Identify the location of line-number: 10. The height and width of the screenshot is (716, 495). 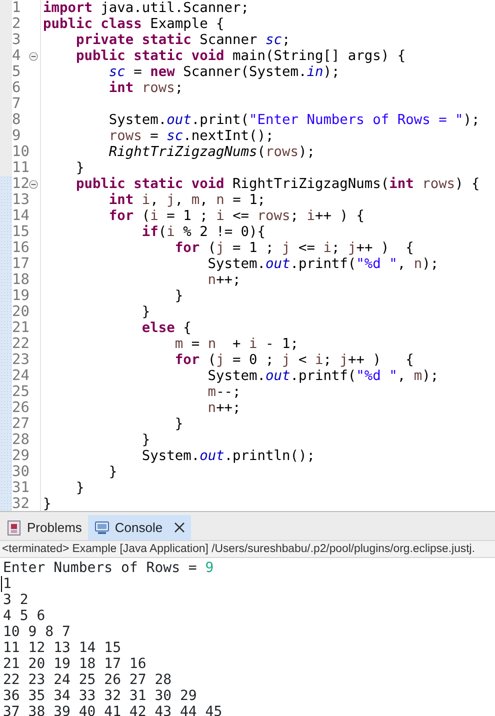
(21, 152).